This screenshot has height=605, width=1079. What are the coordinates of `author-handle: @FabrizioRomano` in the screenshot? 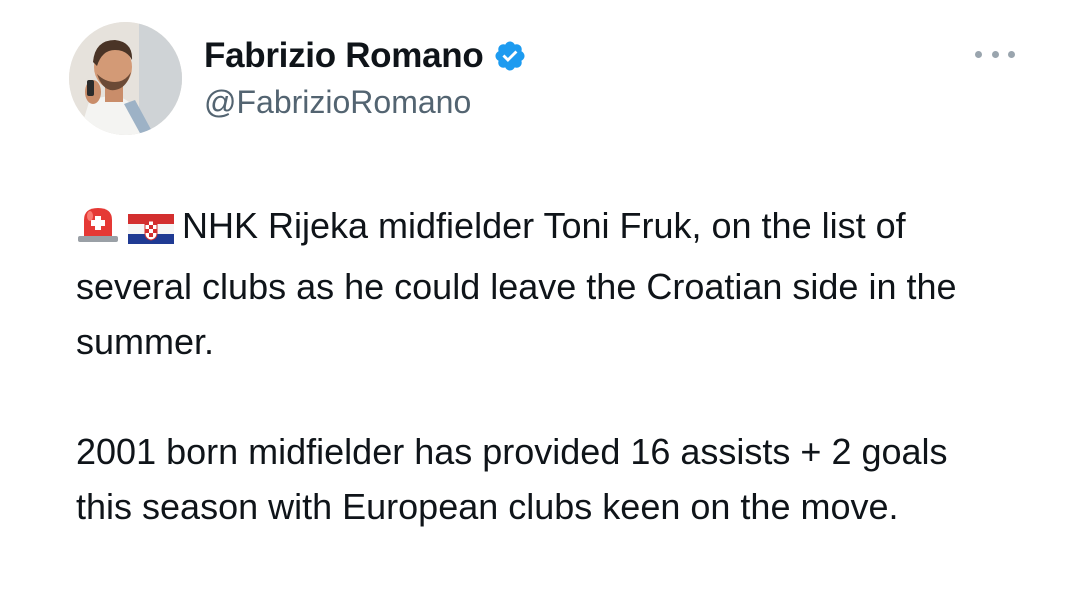 It's located at (337, 102).